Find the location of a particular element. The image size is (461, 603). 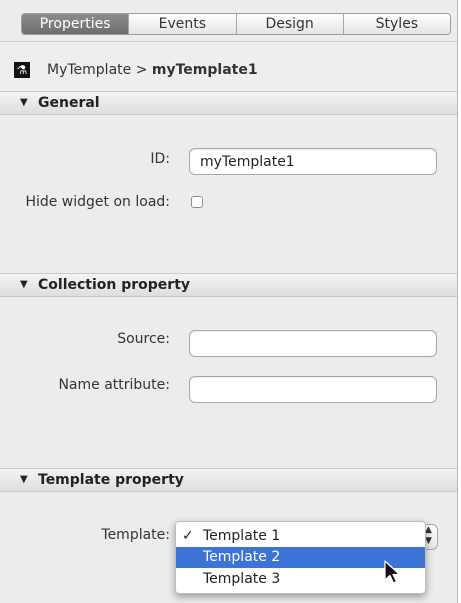

breadcrumb-text: MyTemplate > myTemplate1 is located at coordinates (152, 70).